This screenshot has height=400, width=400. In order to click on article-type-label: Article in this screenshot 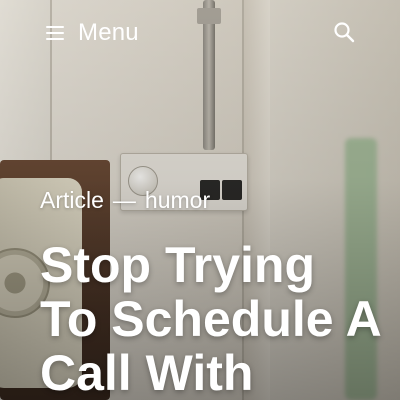, I will do `click(72, 200)`.